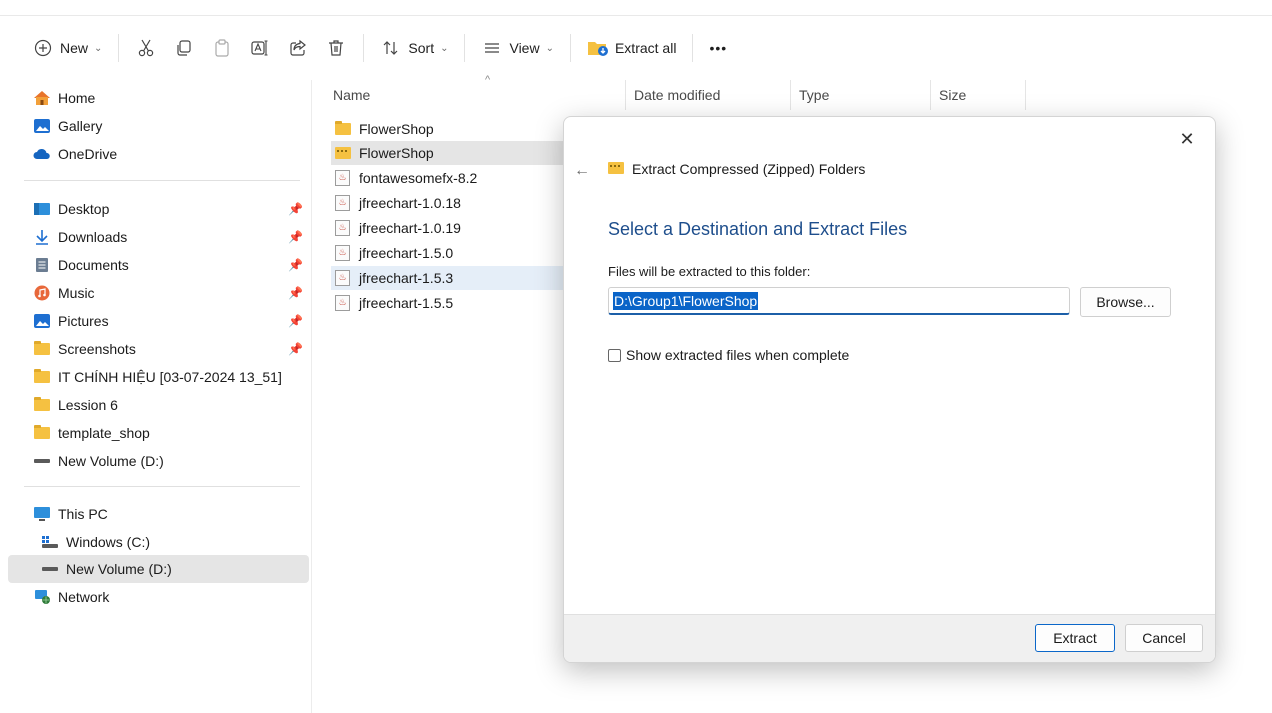 The width and height of the screenshot is (1272, 713). I want to click on view-button: View ⌄, so click(517, 48).